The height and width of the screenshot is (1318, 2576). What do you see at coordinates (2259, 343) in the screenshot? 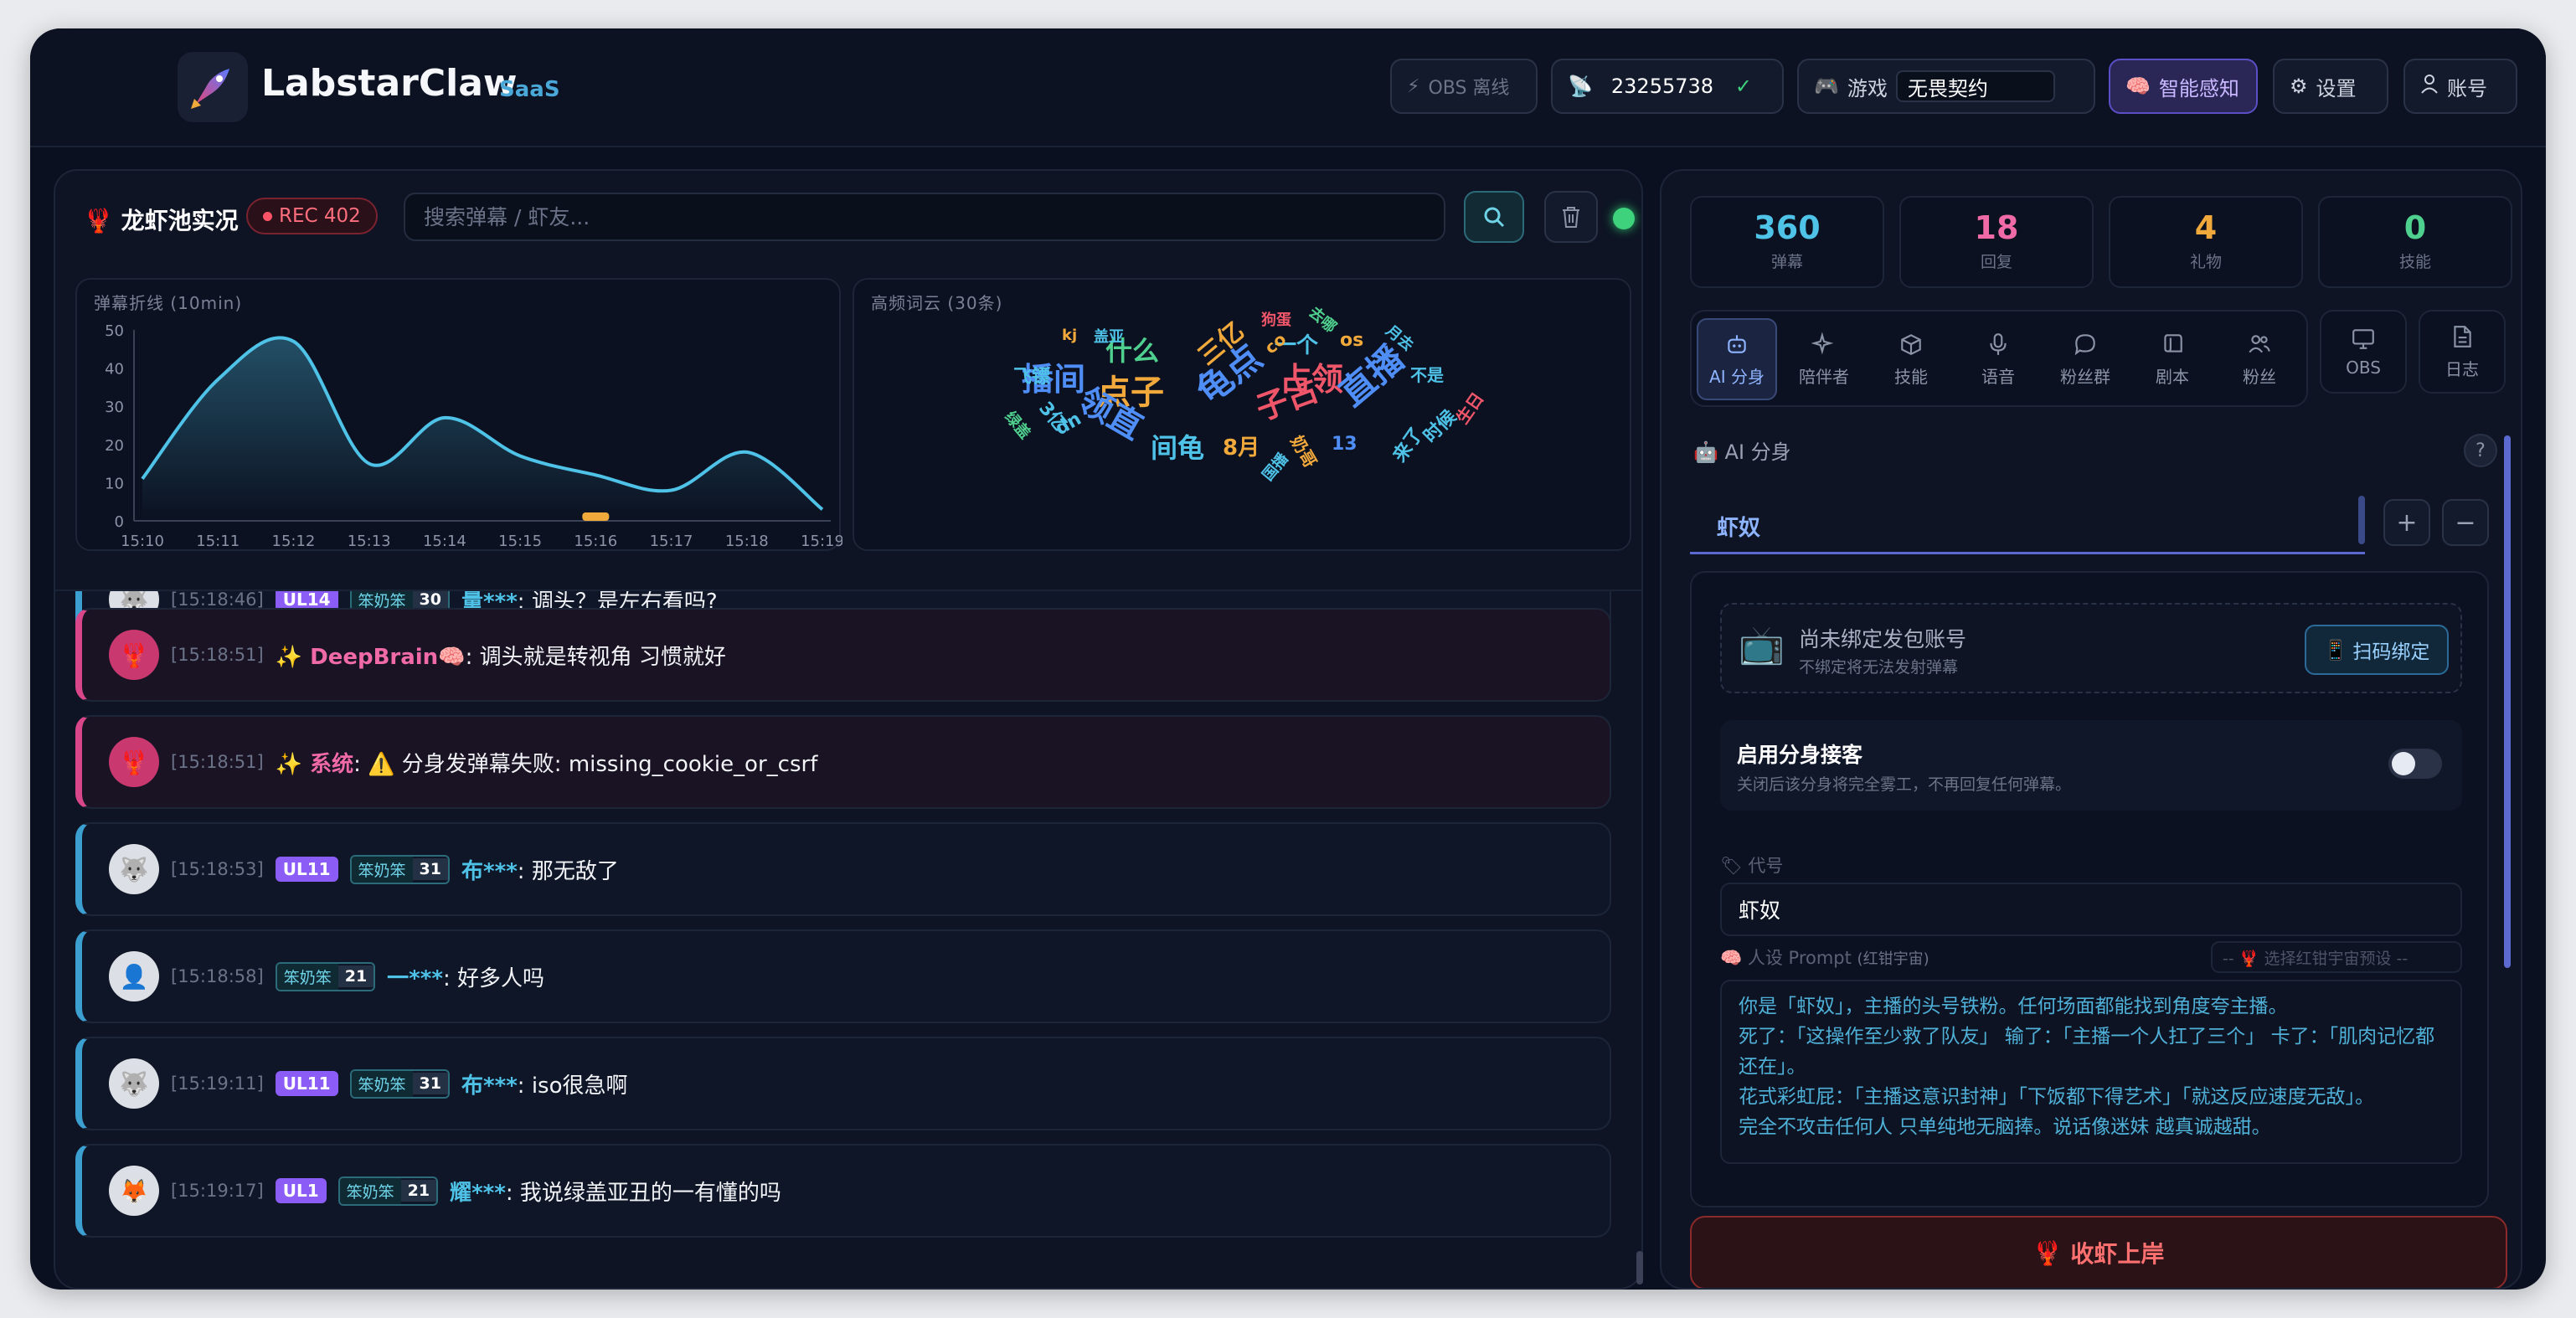
I see `users-icon` at bounding box center [2259, 343].